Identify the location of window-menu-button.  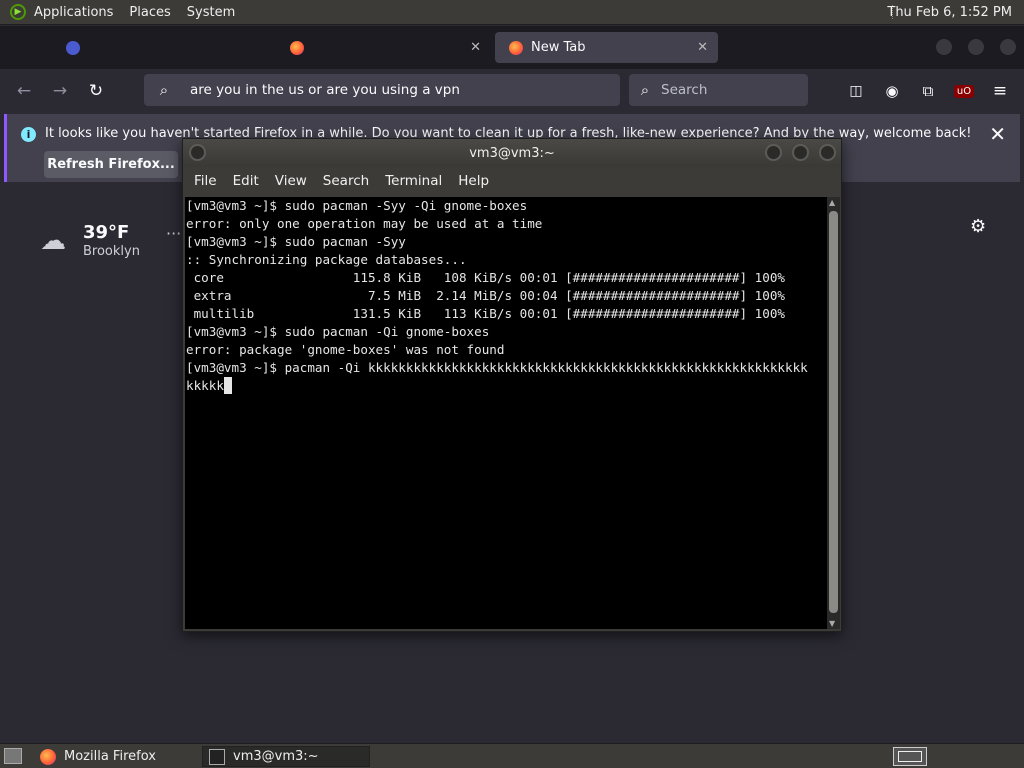
(197, 152).